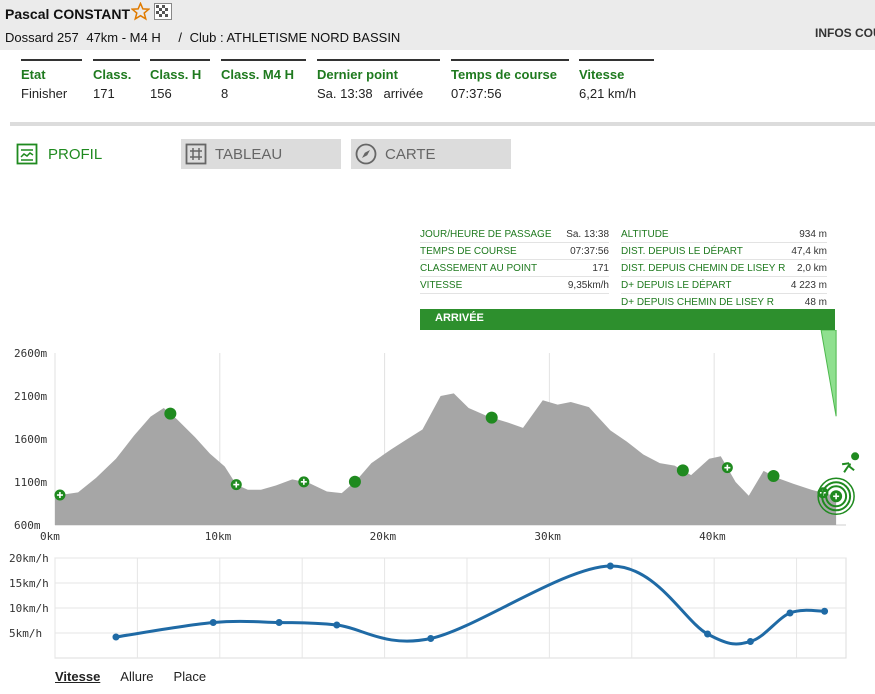 This screenshot has height=694, width=875. I want to click on info-value: 171, so click(600, 268).